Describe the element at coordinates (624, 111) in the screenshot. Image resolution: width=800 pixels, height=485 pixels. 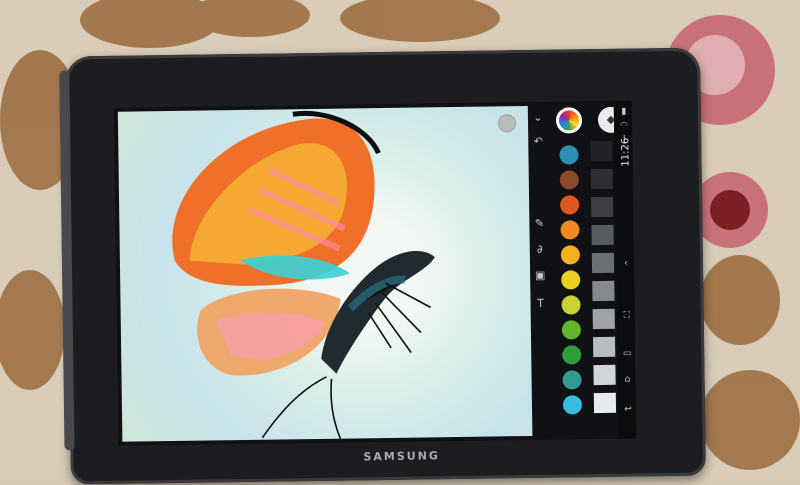
I see `battery-icon: ▮` at that location.